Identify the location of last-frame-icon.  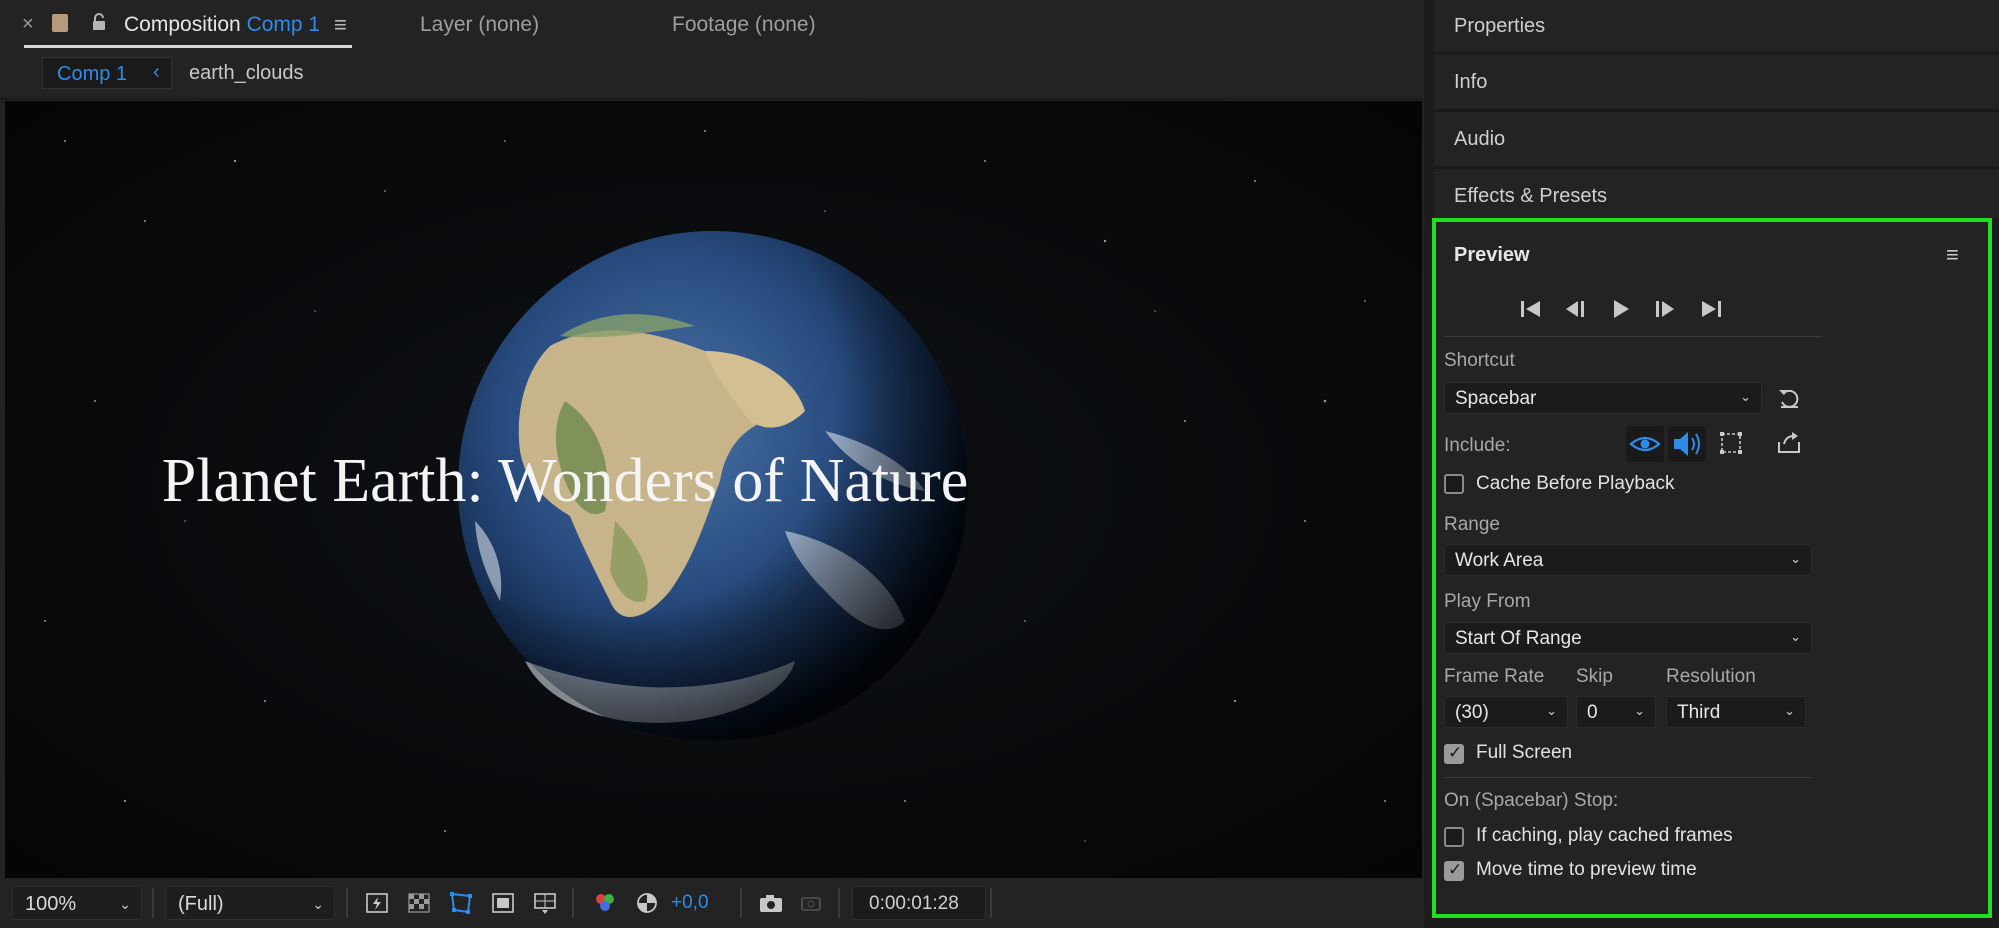
(1711, 309).